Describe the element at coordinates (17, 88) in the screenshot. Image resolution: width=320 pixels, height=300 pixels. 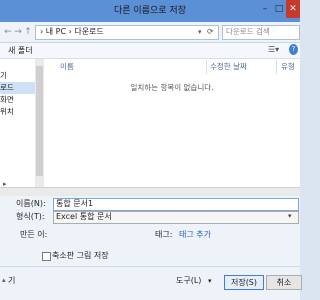
I see `nav-item-downloads: 로드` at that location.